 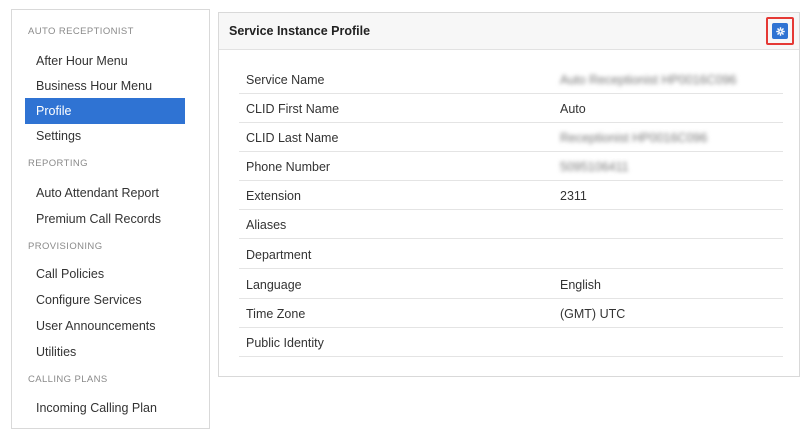 What do you see at coordinates (105, 193) in the screenshot?
I see `sidebar-item-auto-attendant-report: Auto Attendant Report` at bounding box center [105, 193].